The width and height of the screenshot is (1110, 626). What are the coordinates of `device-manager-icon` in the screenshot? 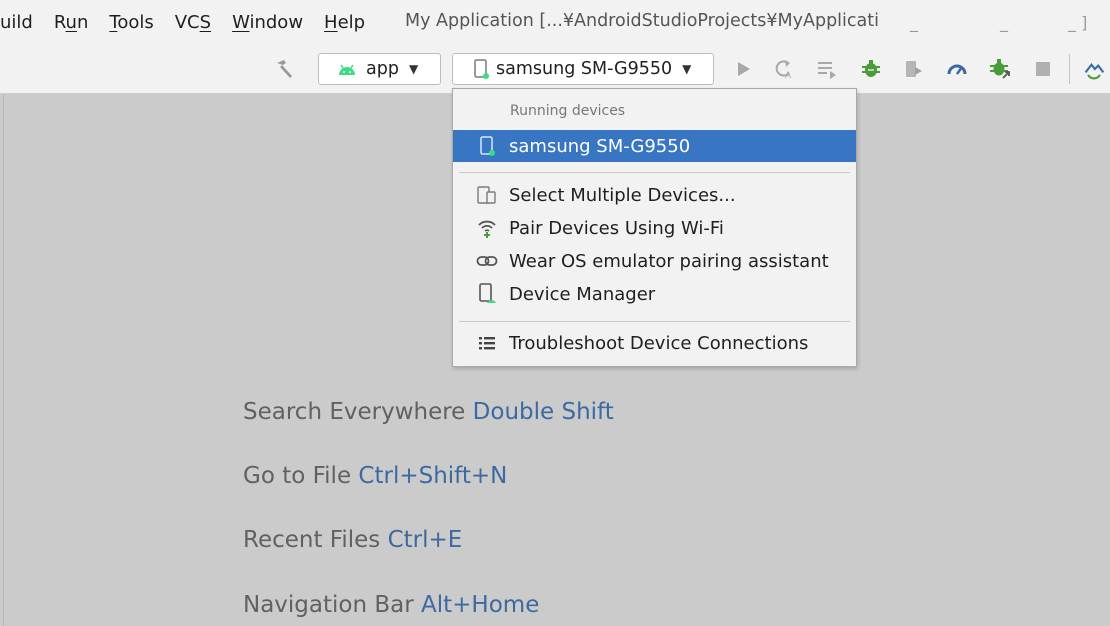 It's located at (487, 294).